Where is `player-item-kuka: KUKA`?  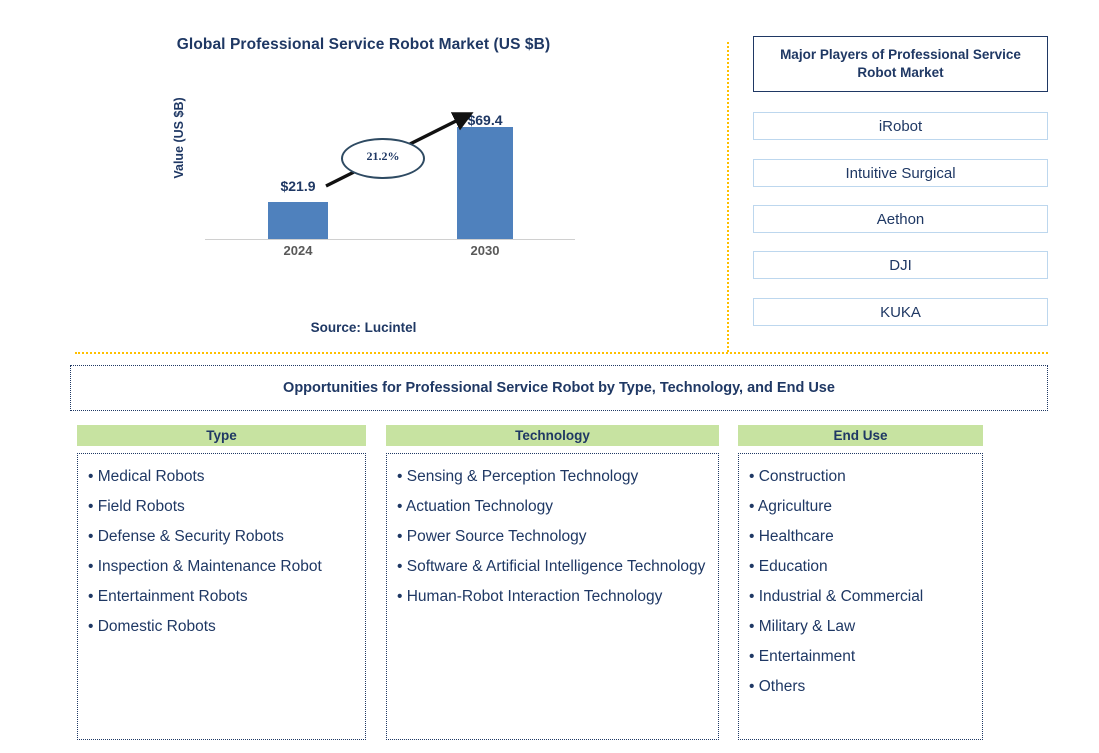 player-item-kuka: KUKA is located at coordinates (900, 312).